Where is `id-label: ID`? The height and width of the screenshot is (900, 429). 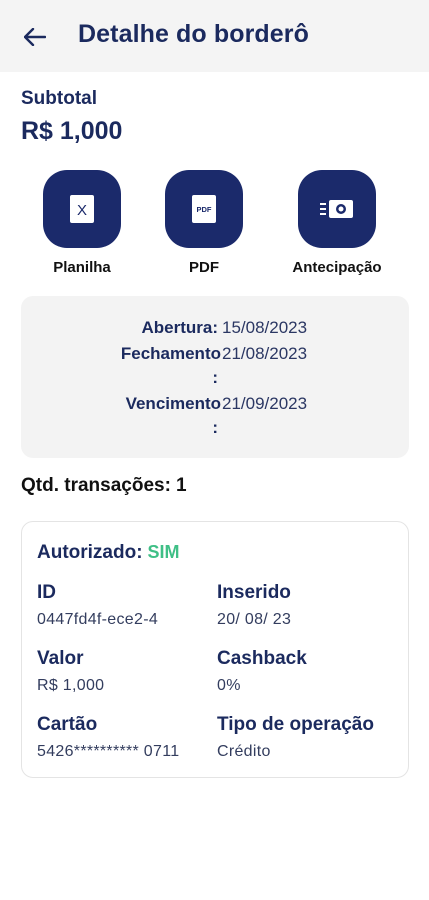
id-label: ID is located at coordinates (46, 592).